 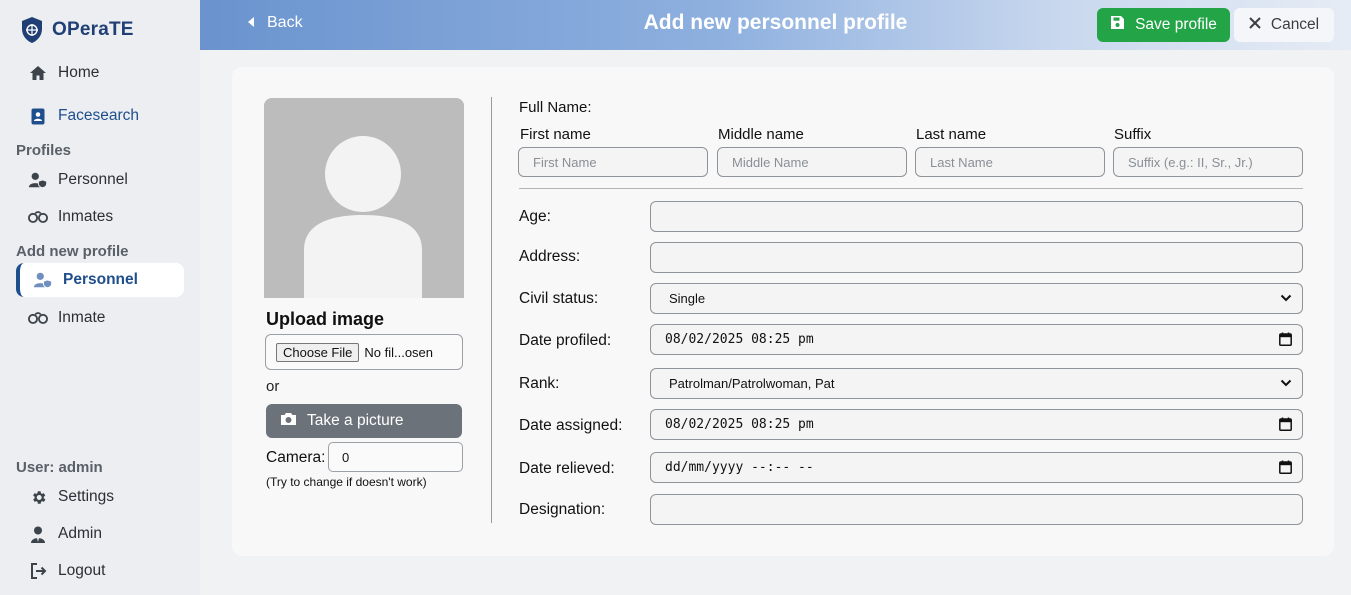 What do you see at coordinates (976, 509) in the screenshot?
I see `designation-input` at bounding box center [976, 509].